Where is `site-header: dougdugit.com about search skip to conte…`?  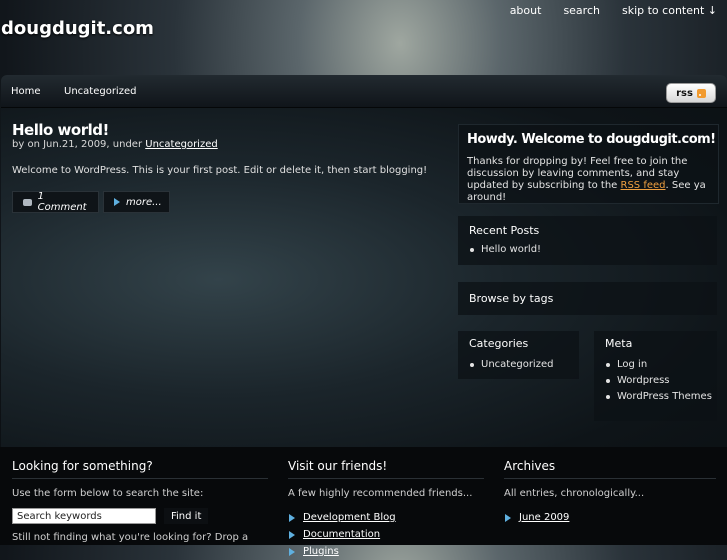
site-header: dougdugit.com about search skip to conte… is located at coordinates (363, 37).